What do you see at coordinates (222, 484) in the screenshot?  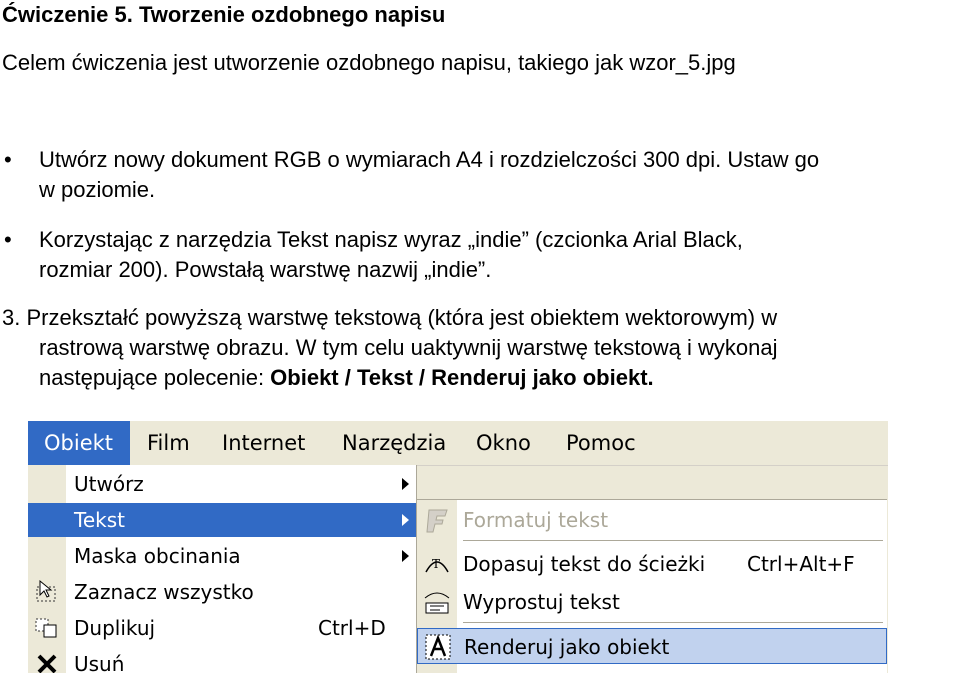 I see `menu-item-utworz: Utwórz` at bounding box center [222, 484].